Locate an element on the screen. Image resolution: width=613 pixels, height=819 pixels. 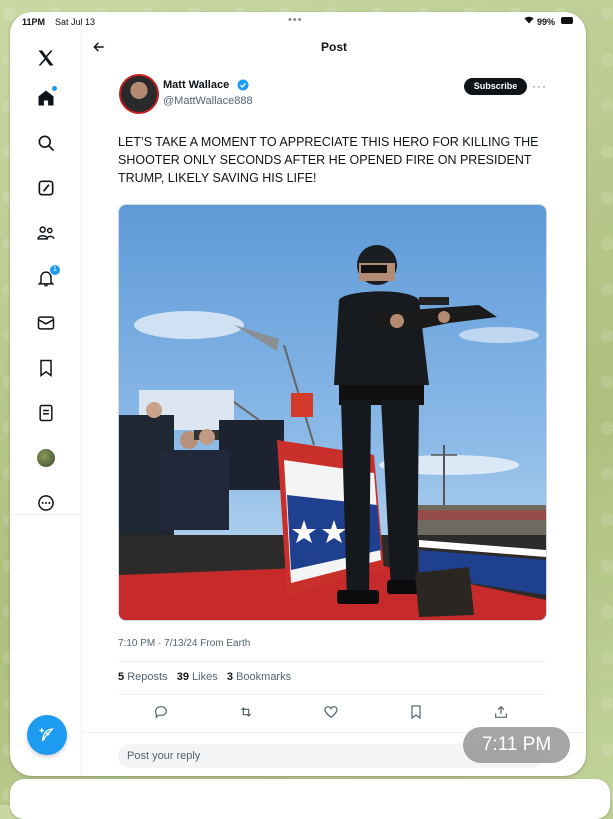
grok-icon is located at coordinates (46, 188).